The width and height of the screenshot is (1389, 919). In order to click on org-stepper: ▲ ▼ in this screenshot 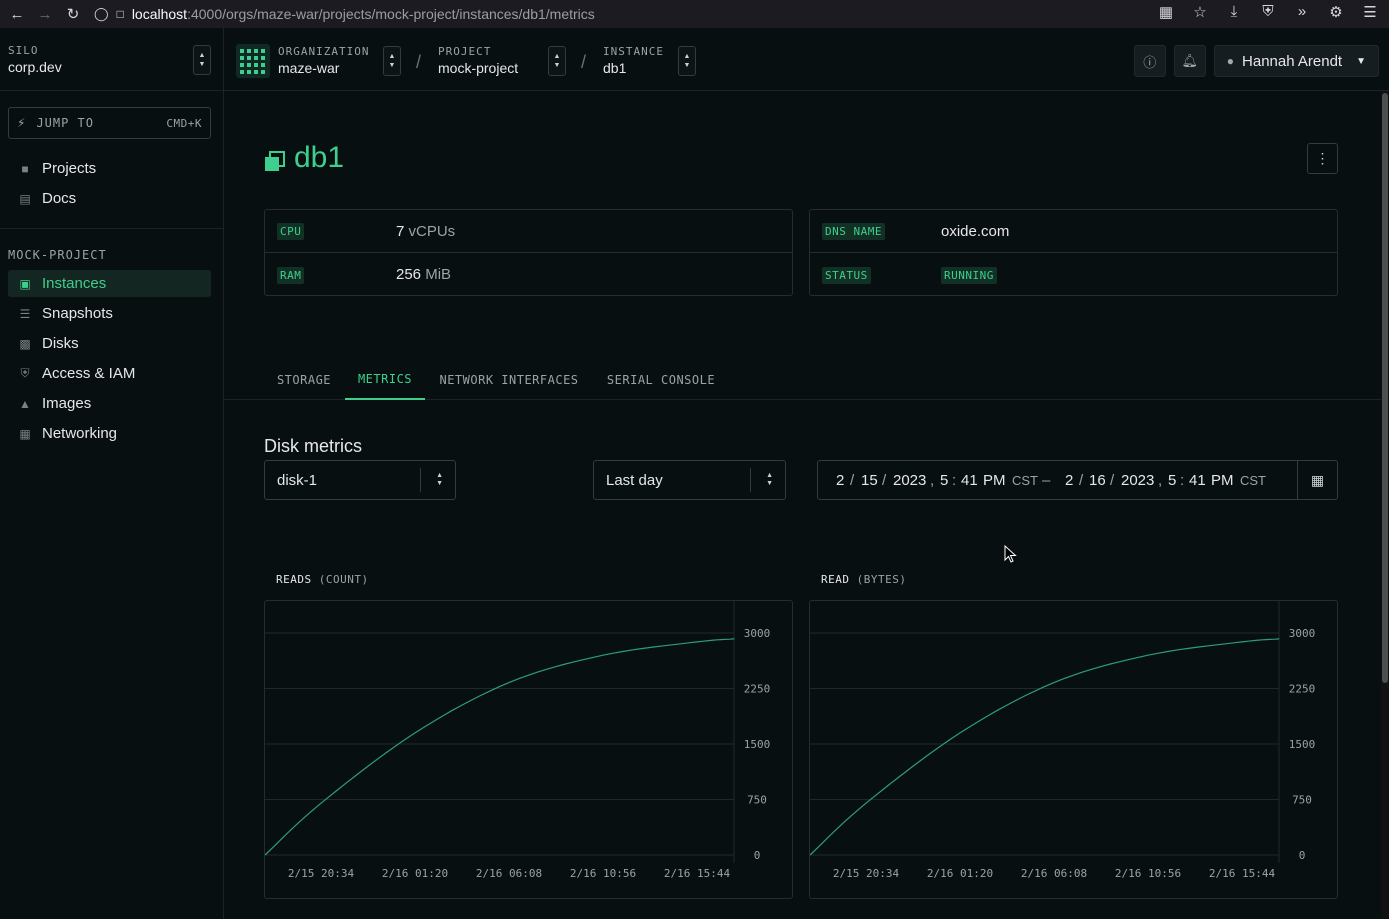, I will do `click(392, 61)`.